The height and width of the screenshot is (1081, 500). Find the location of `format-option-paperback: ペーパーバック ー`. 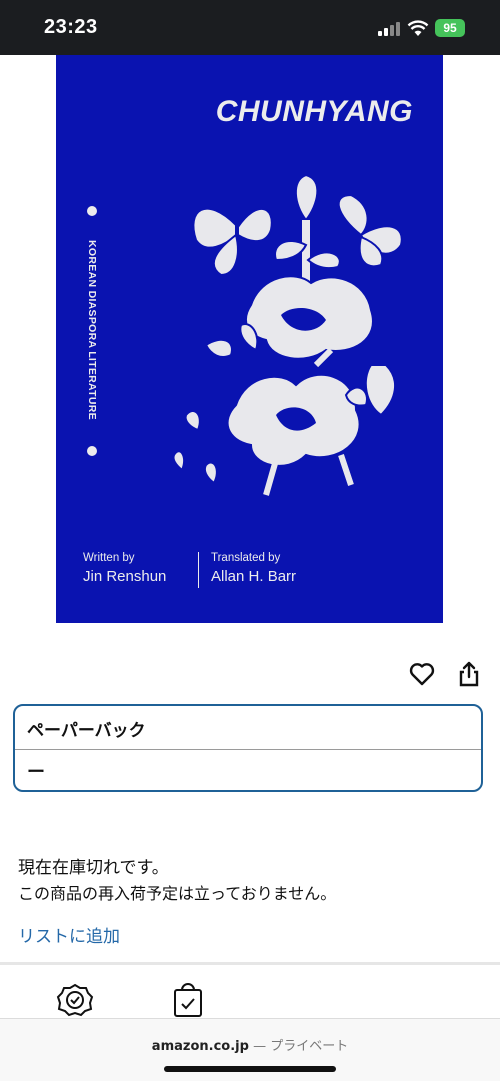

format-option-paperback: ペーパーバック ー is located at coordinates (248, 748).